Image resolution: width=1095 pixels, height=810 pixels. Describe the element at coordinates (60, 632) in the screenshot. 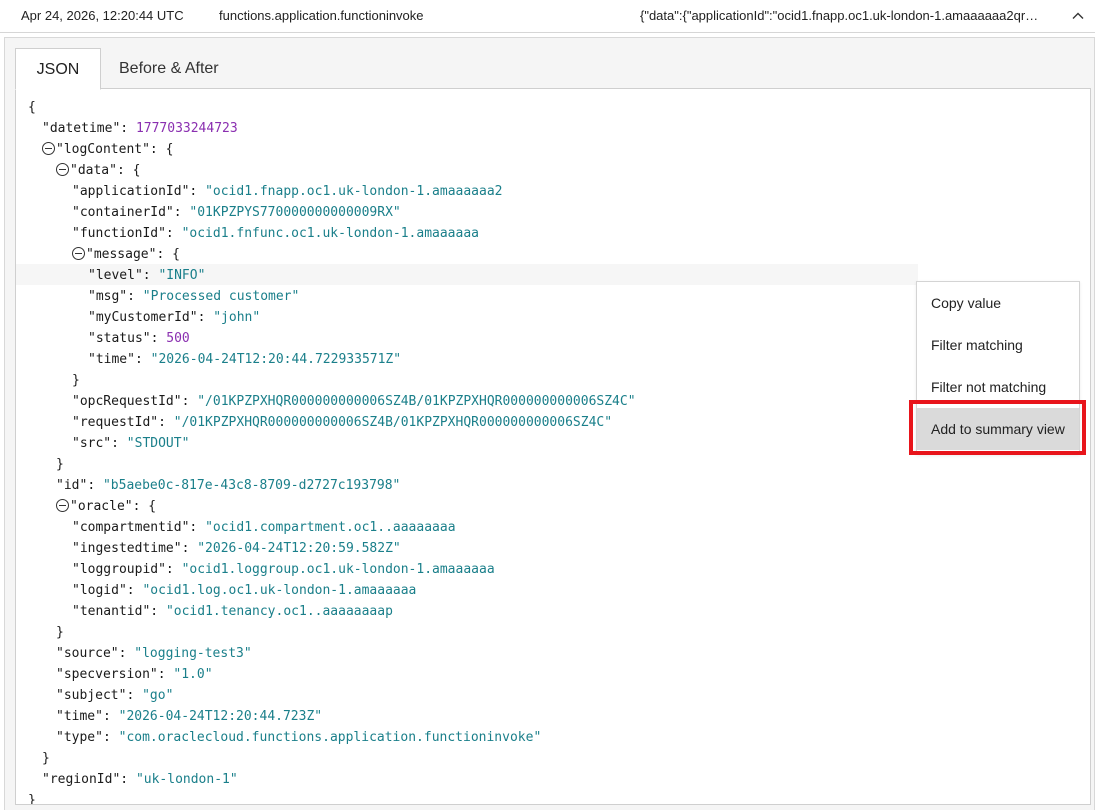

I see `json-close-oracle: }` at that location.